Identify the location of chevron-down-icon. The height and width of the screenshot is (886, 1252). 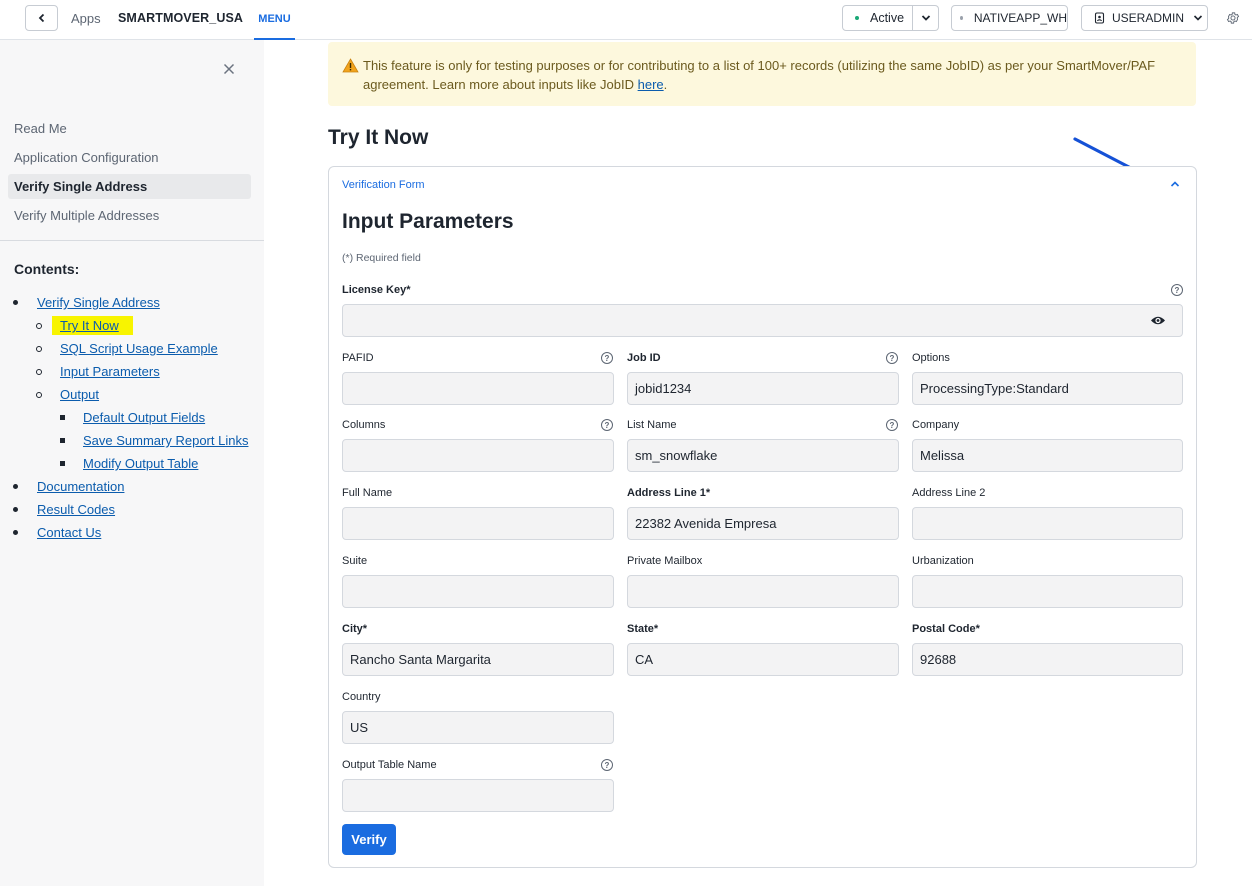
(925, 18).